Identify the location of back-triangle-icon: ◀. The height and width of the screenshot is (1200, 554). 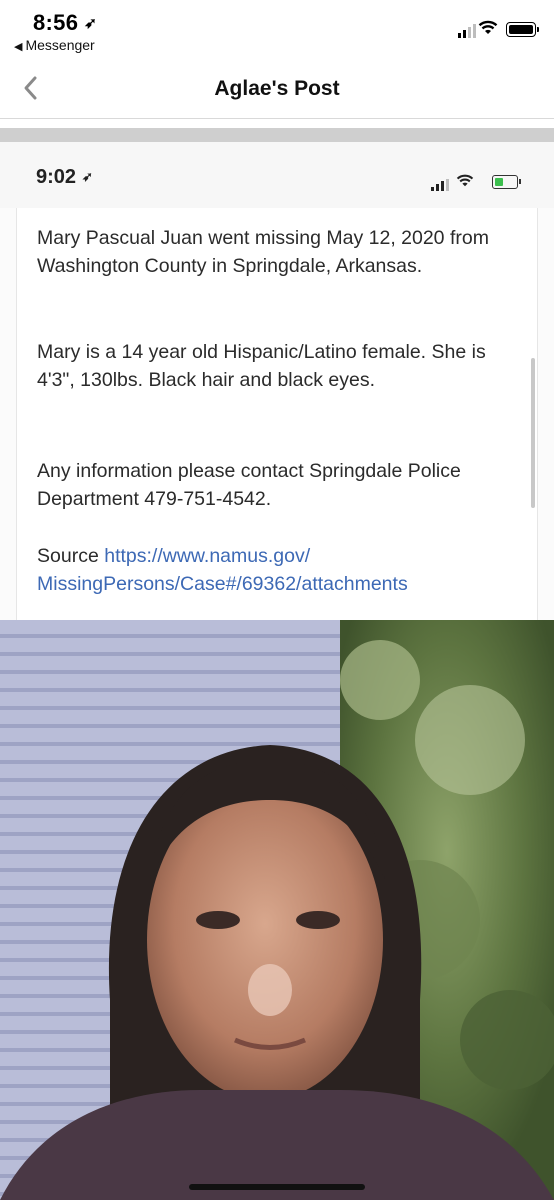
(18, 47).